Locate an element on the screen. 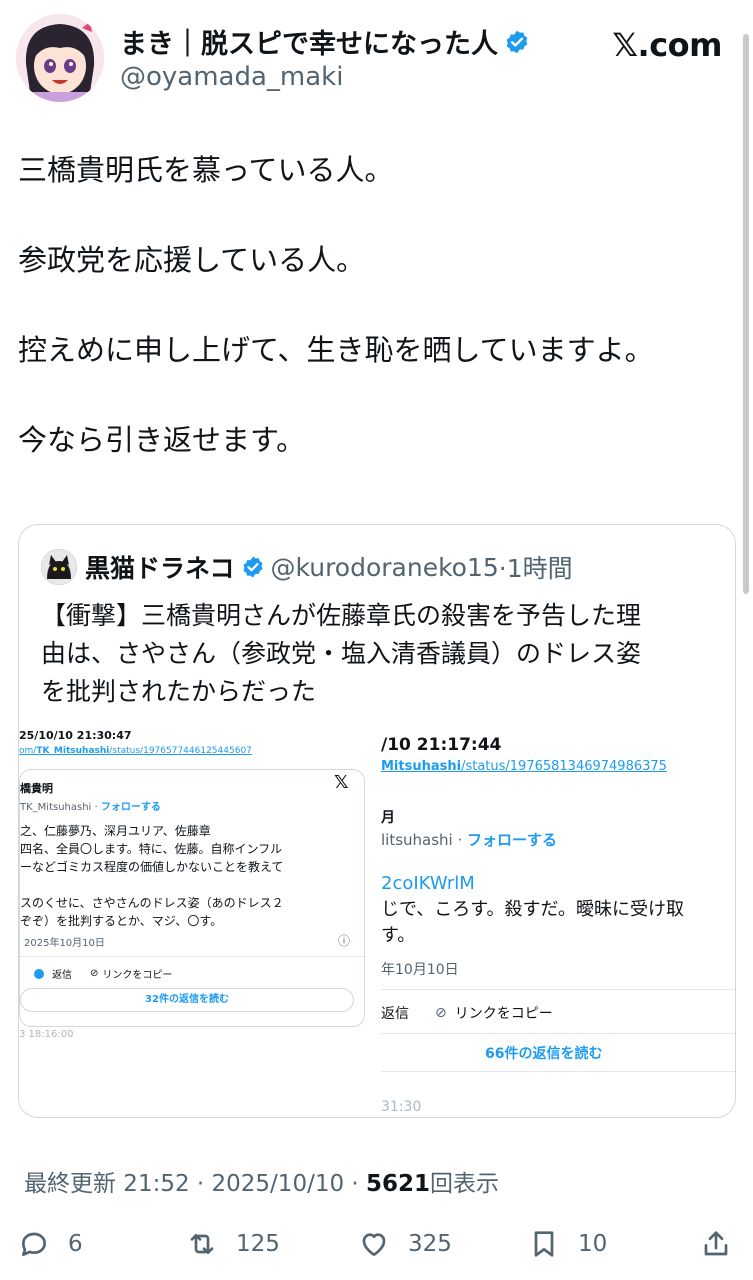 This screenshot has width=753, height=1280. display-name: まき｜脱スピで幸せになった人 is located at coordinates (309, 41).